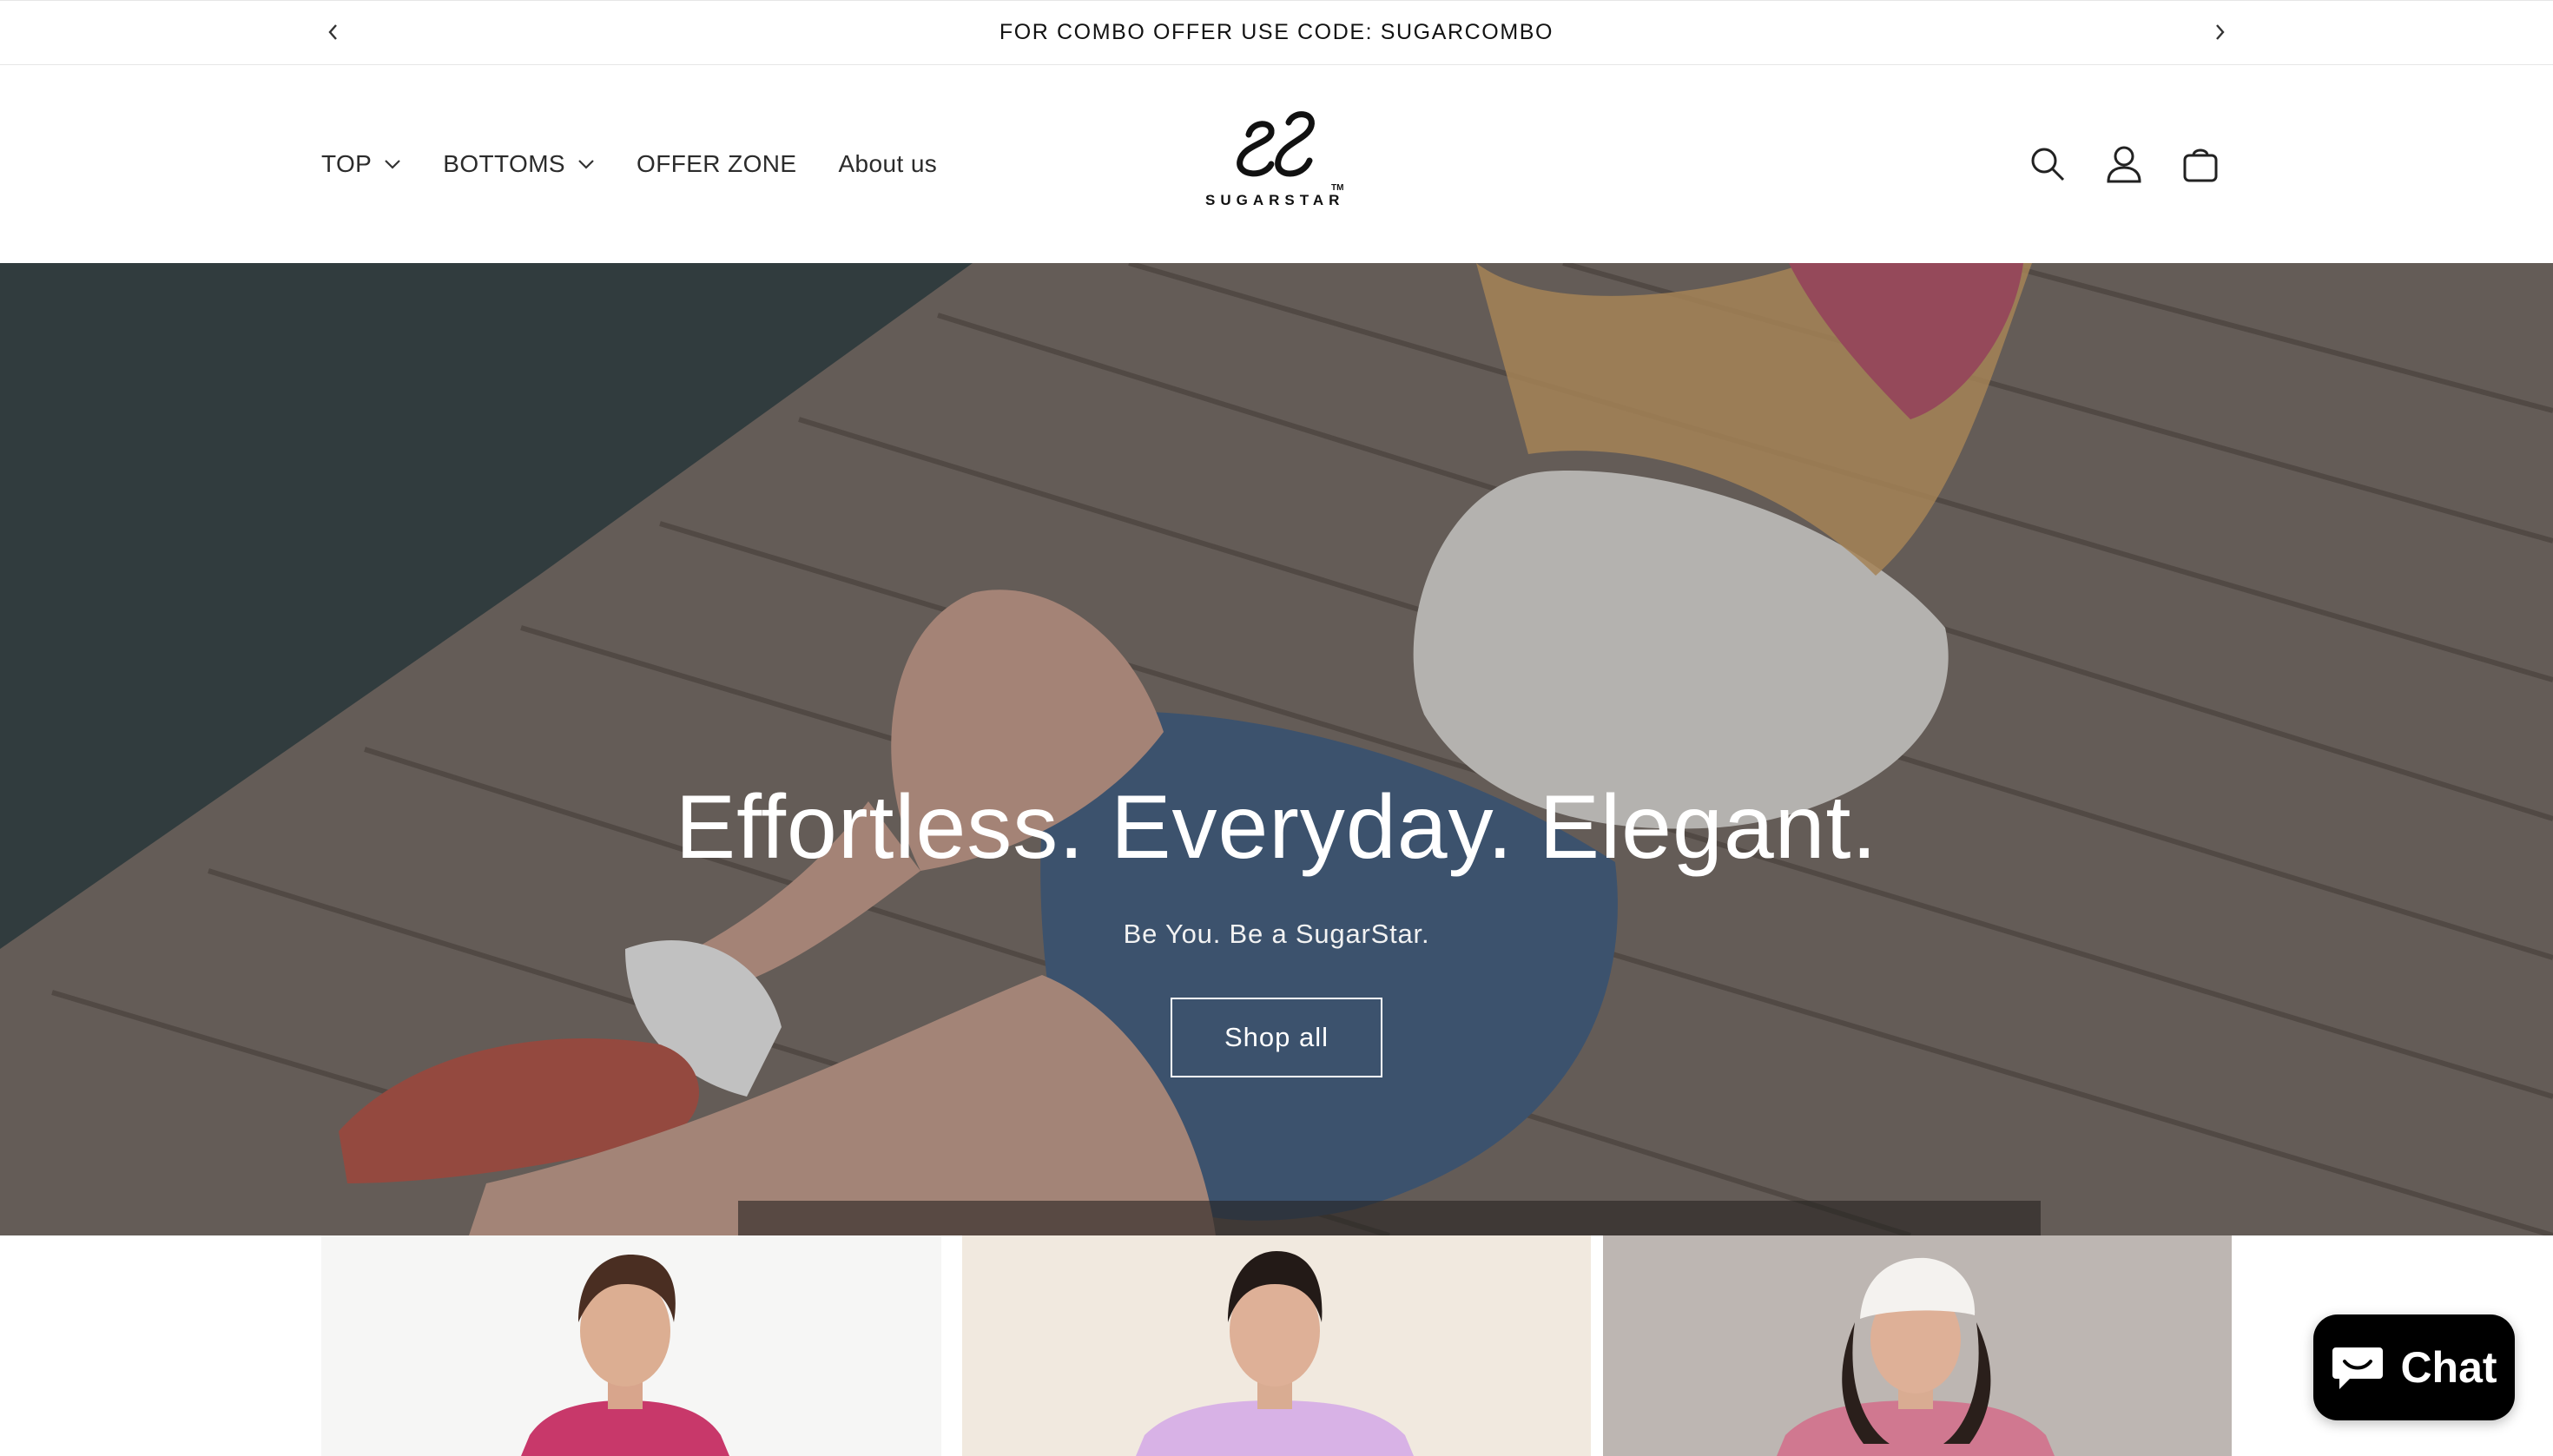 Image resolution: width=2553 pixels, height=1456 pixels. I want to click on chat-bubble-icon, so click(2358, 1367).